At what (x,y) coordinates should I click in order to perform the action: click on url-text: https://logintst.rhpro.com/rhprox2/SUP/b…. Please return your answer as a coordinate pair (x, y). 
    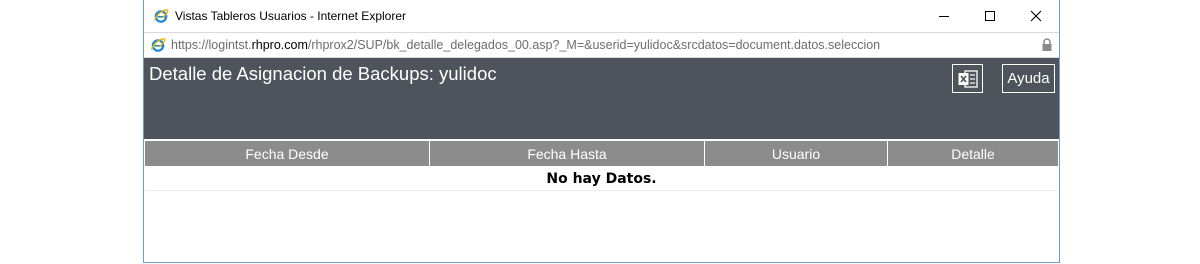
    Looking at the image, I should click on (525, 45).